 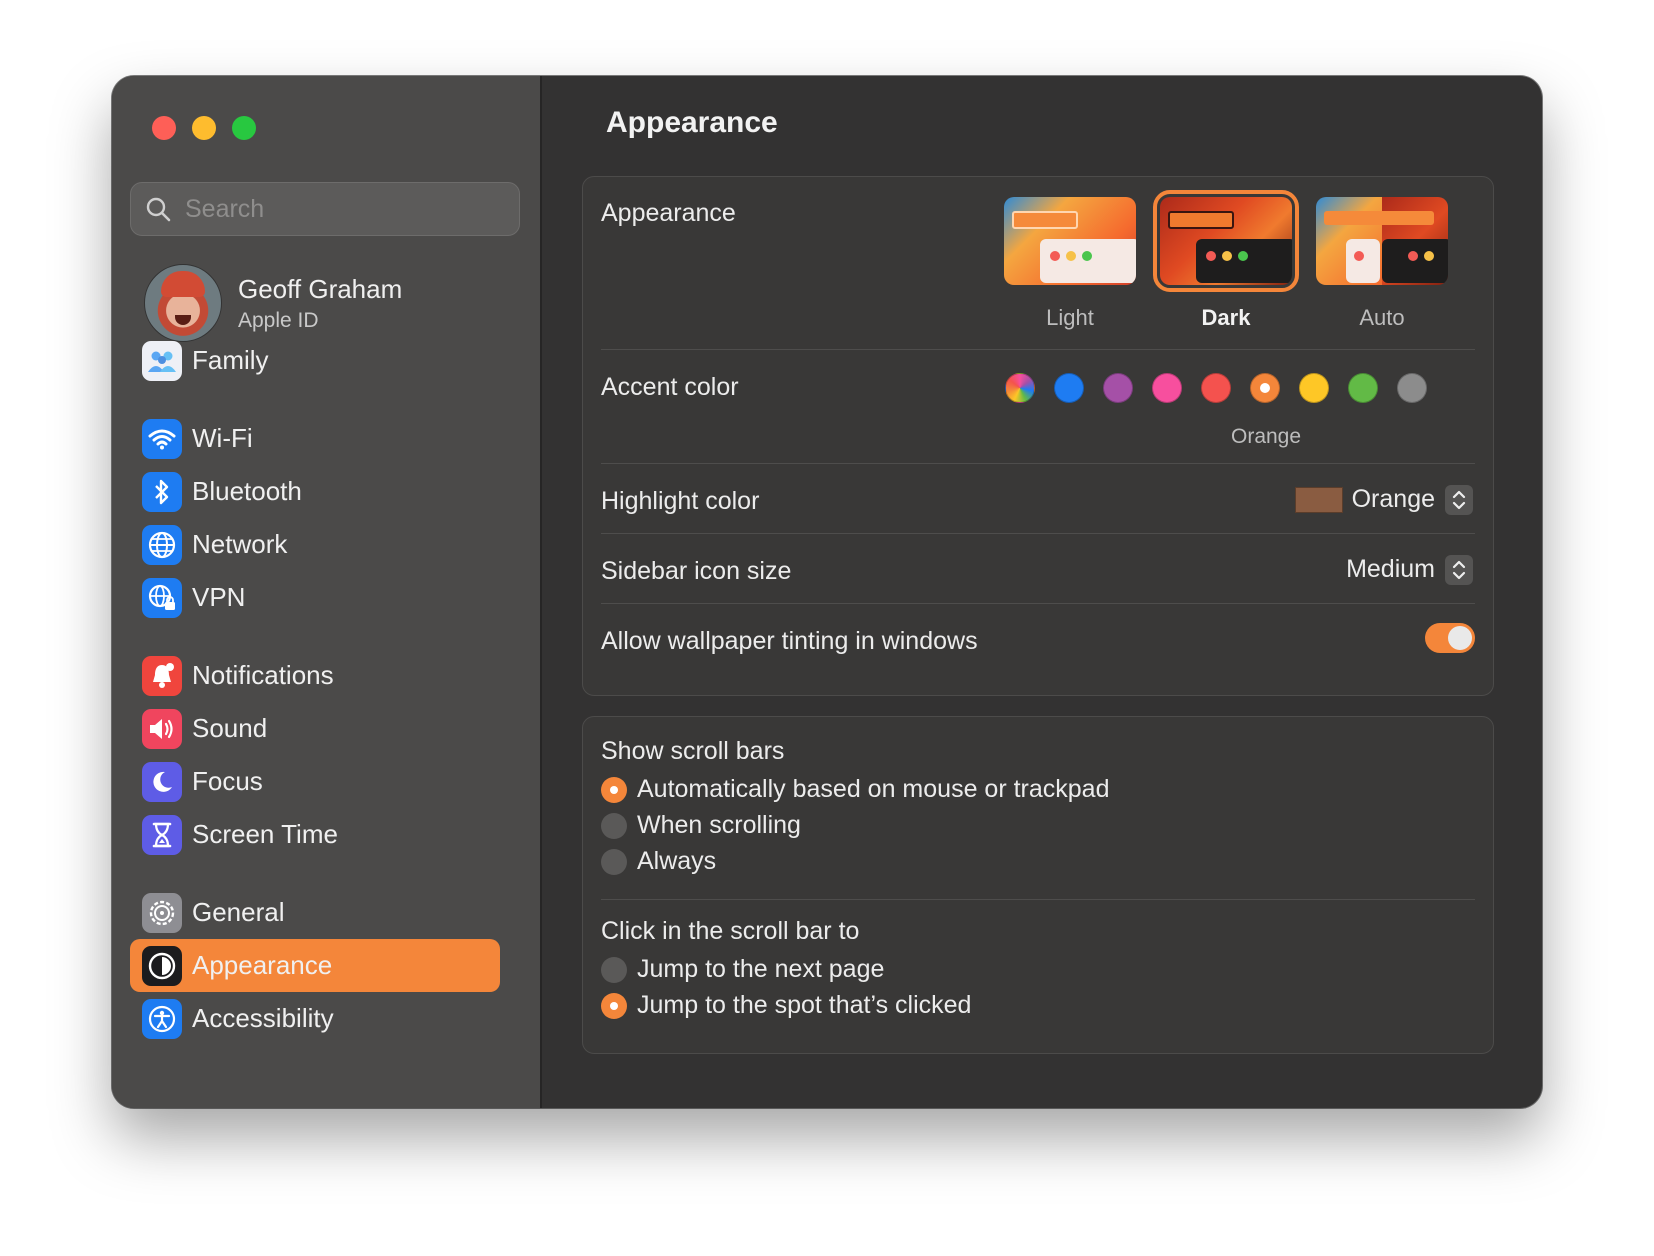 What do you see at coordinates (162, 597) in the screenshot?
I see `vpn-globe-icon` at bounding box center [162, 597].